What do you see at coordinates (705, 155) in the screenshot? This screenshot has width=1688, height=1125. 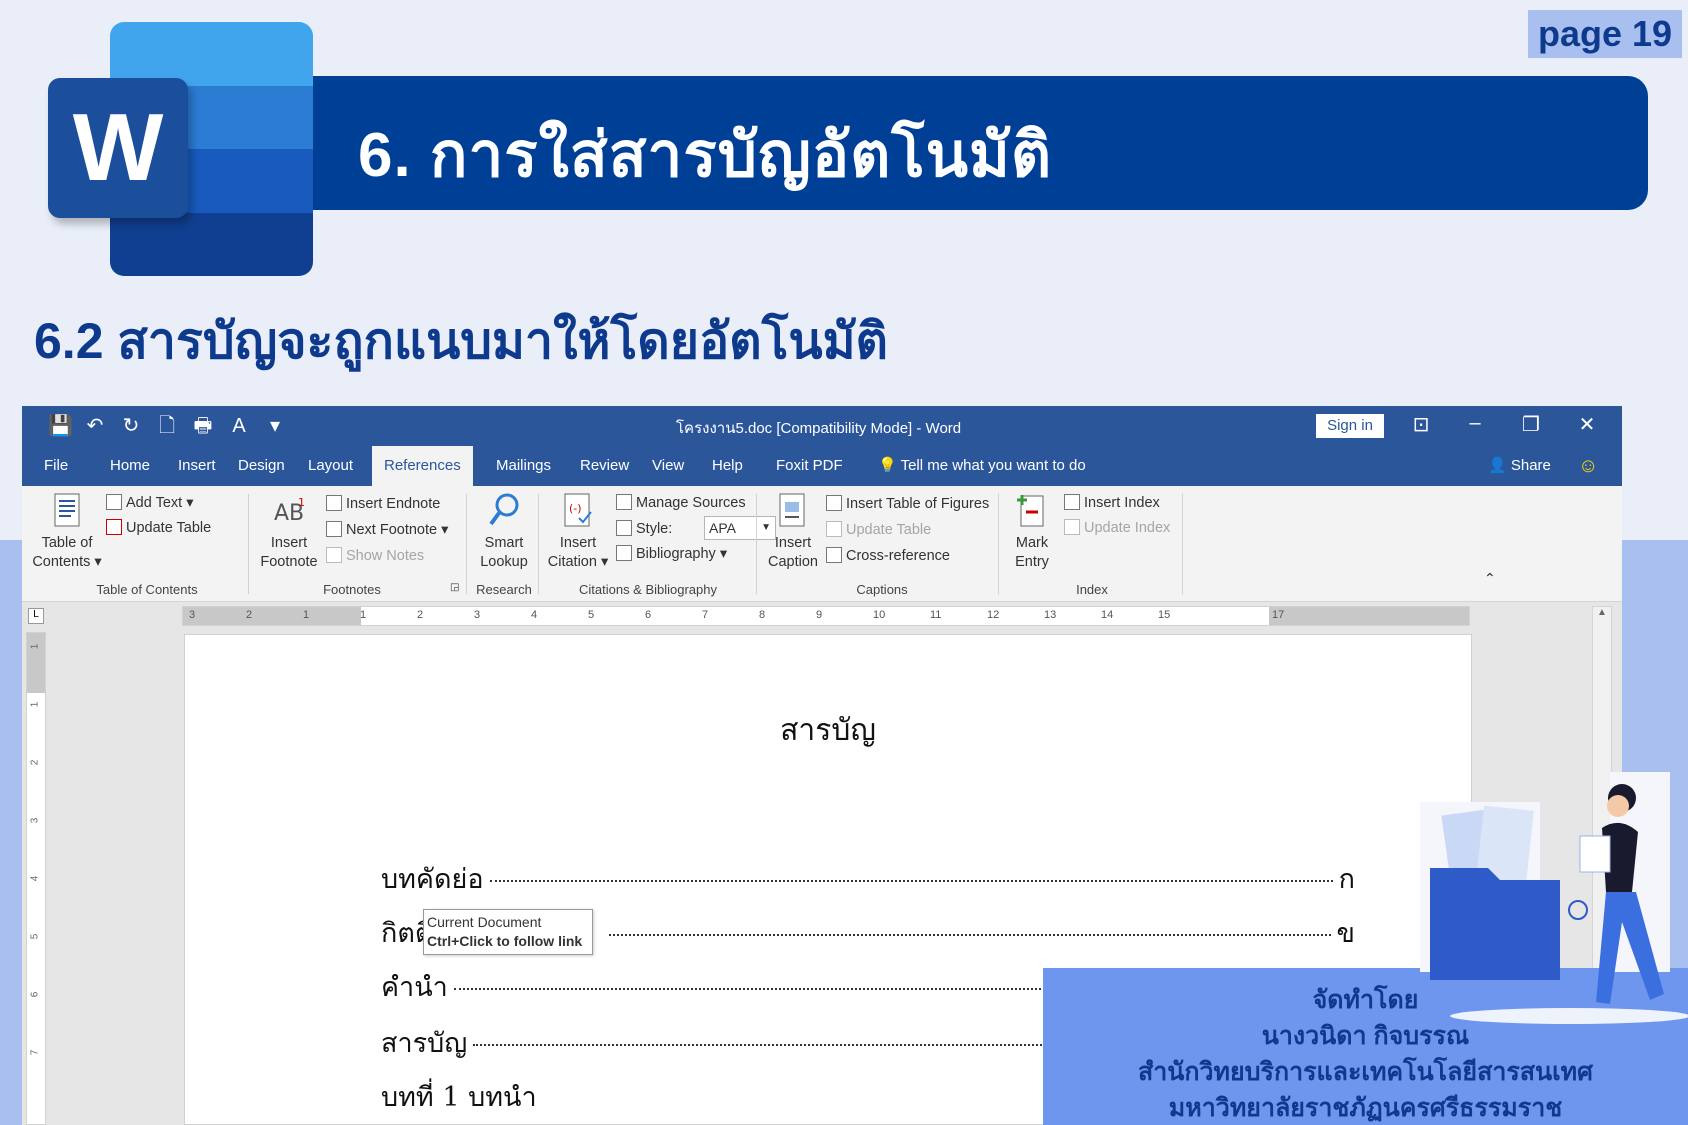 I see `slide-title: 6. การใส่สารบัญอัตโนมัติ` at bounding box center [705, 155].